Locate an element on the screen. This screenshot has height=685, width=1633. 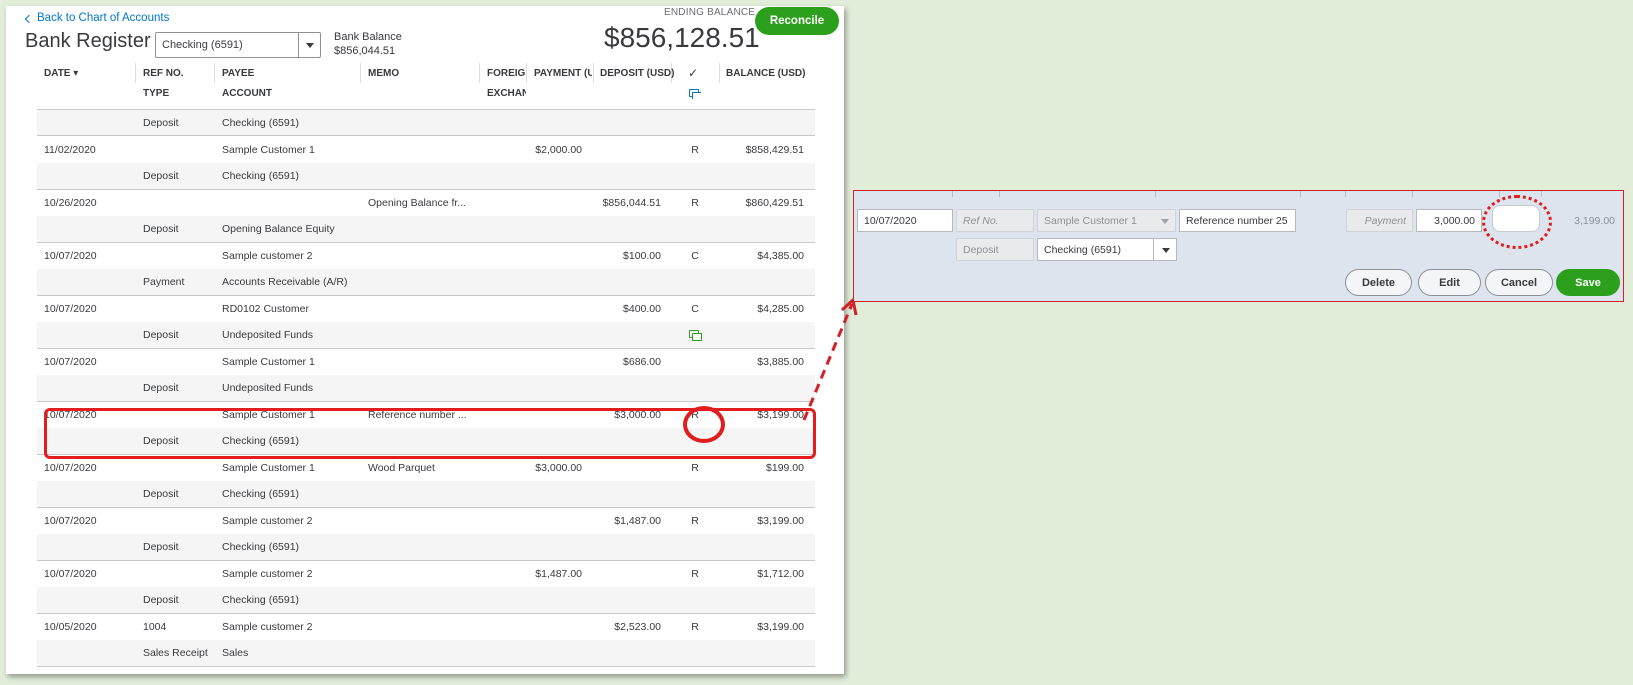
cell-deposit: $1,487.00 is located at coordinates (637, 521).